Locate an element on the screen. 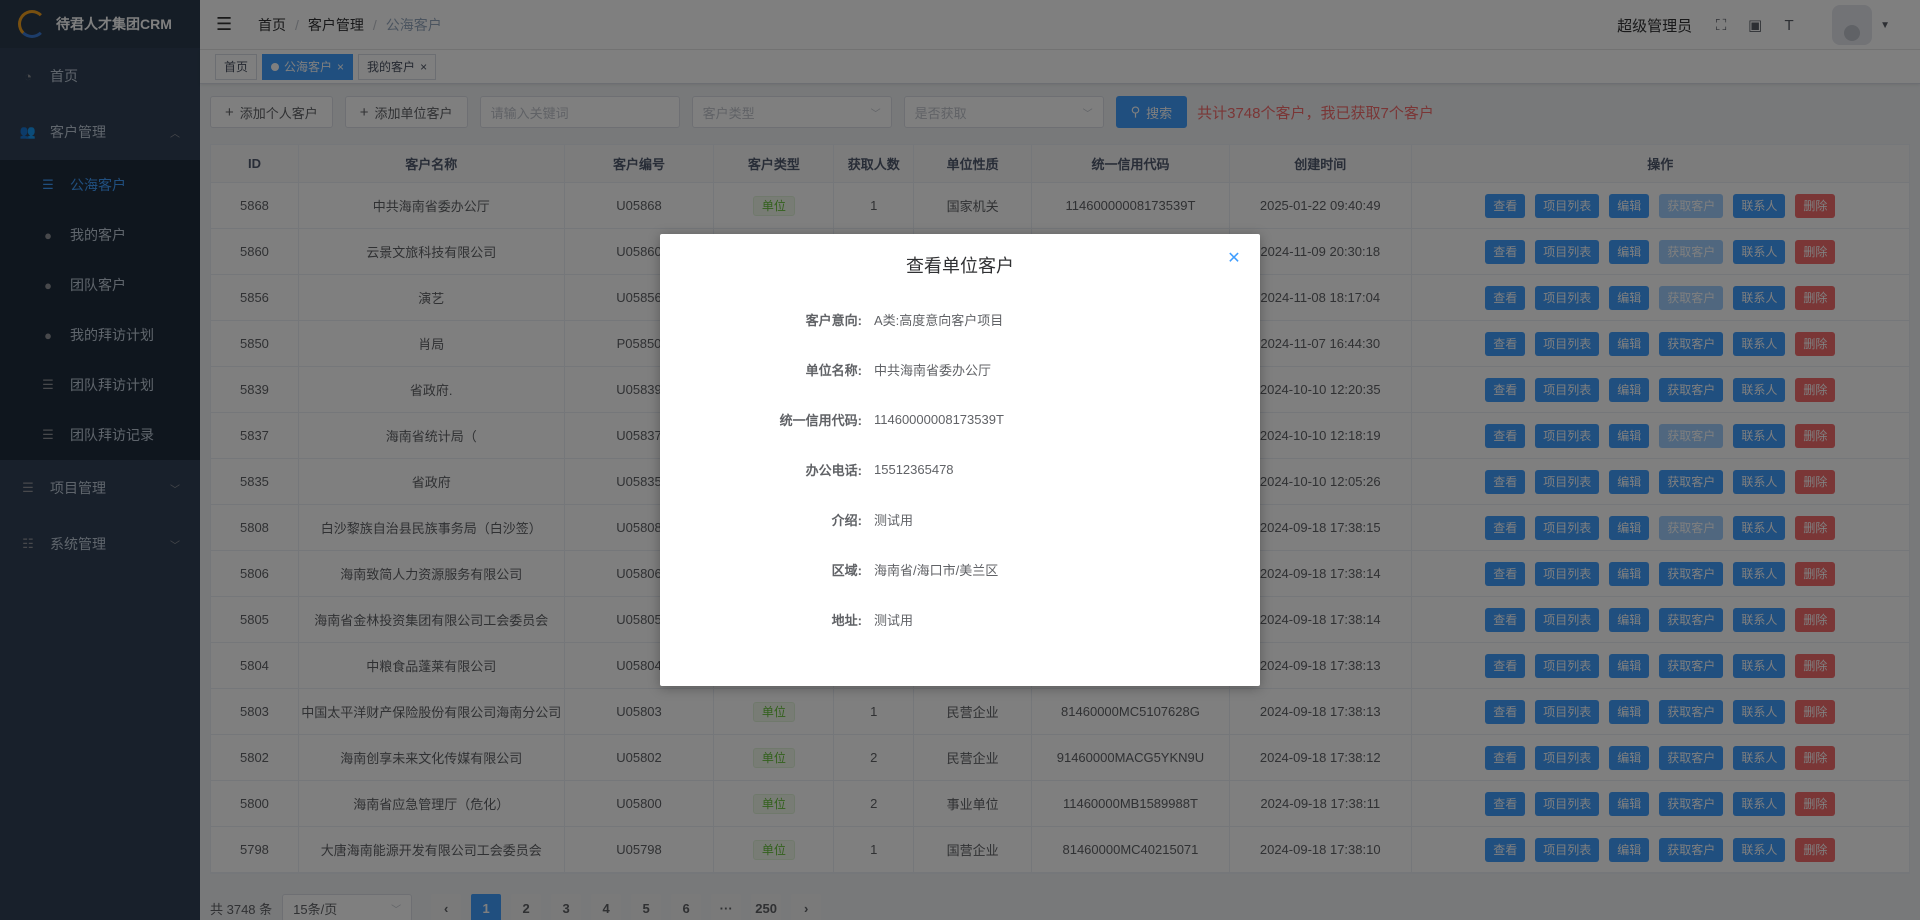  dialog-field-row: 办公电话: 15512365478 is located at coordinates (960, 469).